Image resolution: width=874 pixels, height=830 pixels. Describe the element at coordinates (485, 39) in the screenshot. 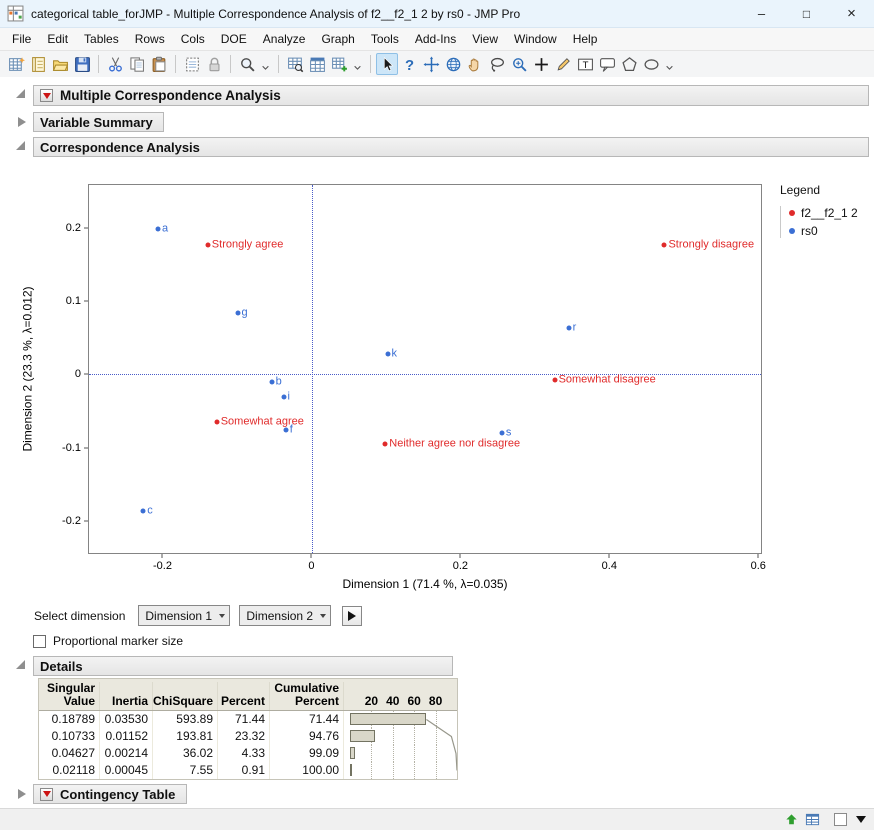

I see `menu-view: View` at that location.